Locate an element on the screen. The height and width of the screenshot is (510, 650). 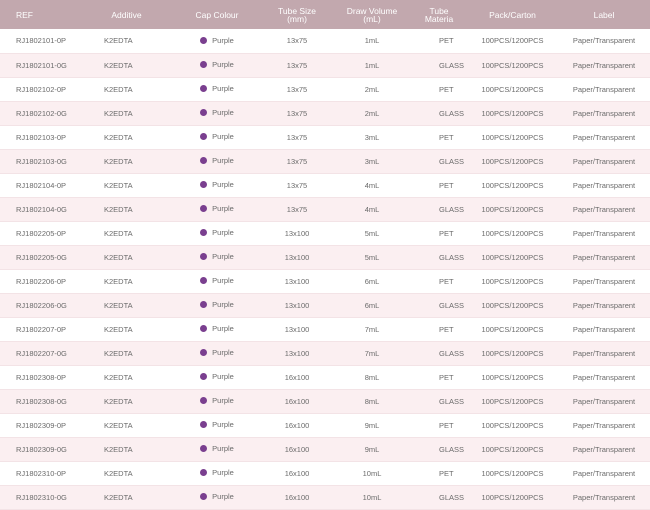
header-col-draw-volume: Draw Volume (mL) is located at coordinates (372, 14).